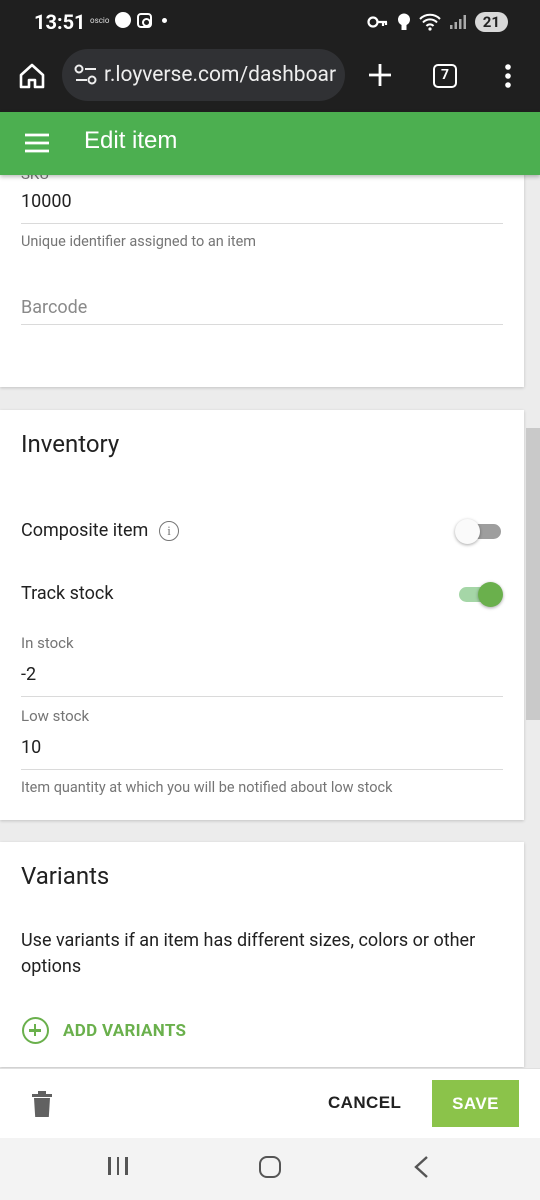  Describe the element at coordinates (270, 1103) in the screenshot. I see `action-bar: CANCEL SAVE` at that location.